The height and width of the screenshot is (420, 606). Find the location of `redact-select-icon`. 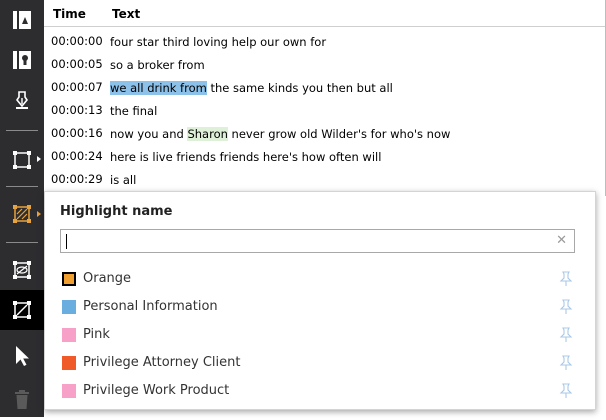

redact-select-icon is located at coordinates (22, 310).